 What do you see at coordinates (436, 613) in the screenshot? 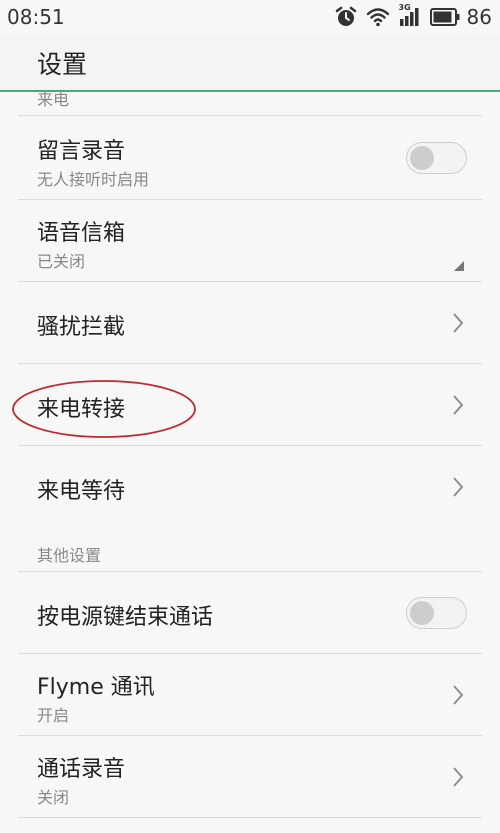
I see `power-key-end-call-toggle` at bounding box center [436, 613].